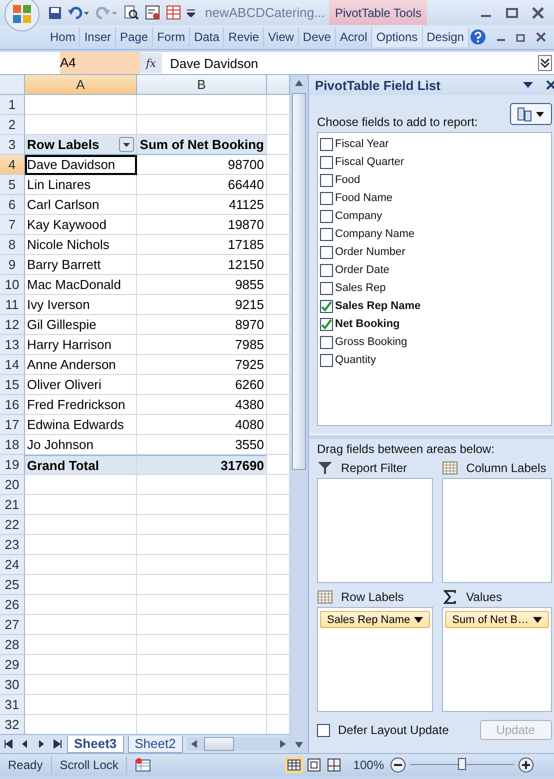 The image size is (554, 779). I want to click on spelling-icon, so click(152, 12).